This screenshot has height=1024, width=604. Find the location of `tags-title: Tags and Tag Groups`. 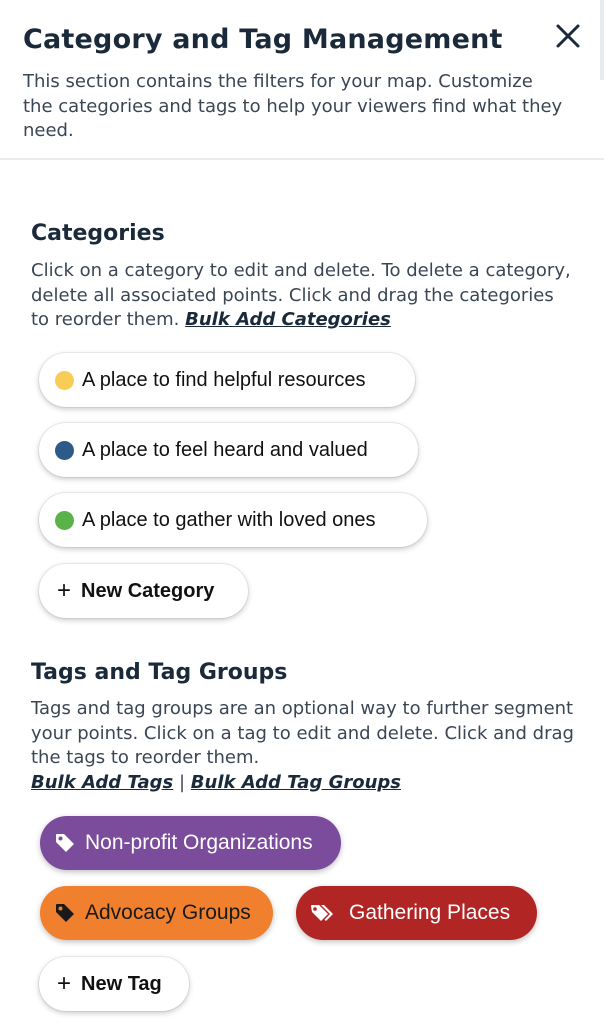

tags-title: Tags and Tag Groups is located at coordinates (159, 672).